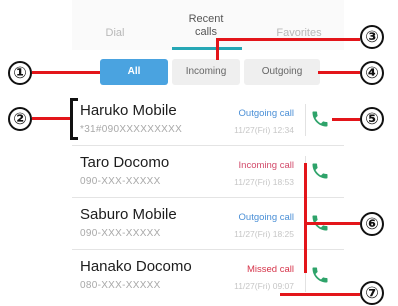 Image resolution: width=398 pixels, height=306 pixels. I want to click on filter-bar: All Incoming Outgoing, so click(208, 72).